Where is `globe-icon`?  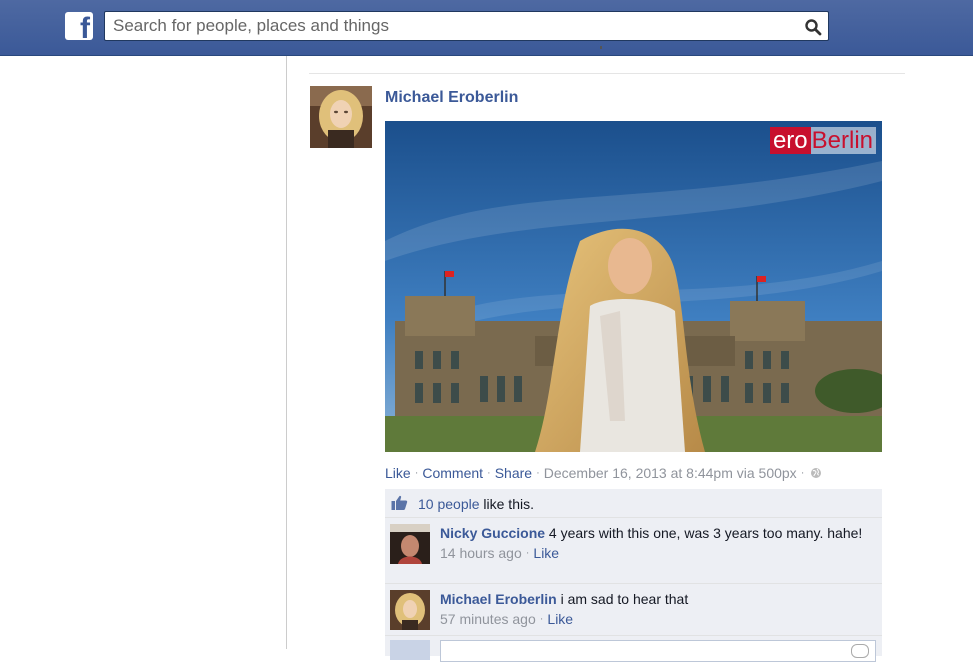
globe-icon is located at coordinates (816, 473).